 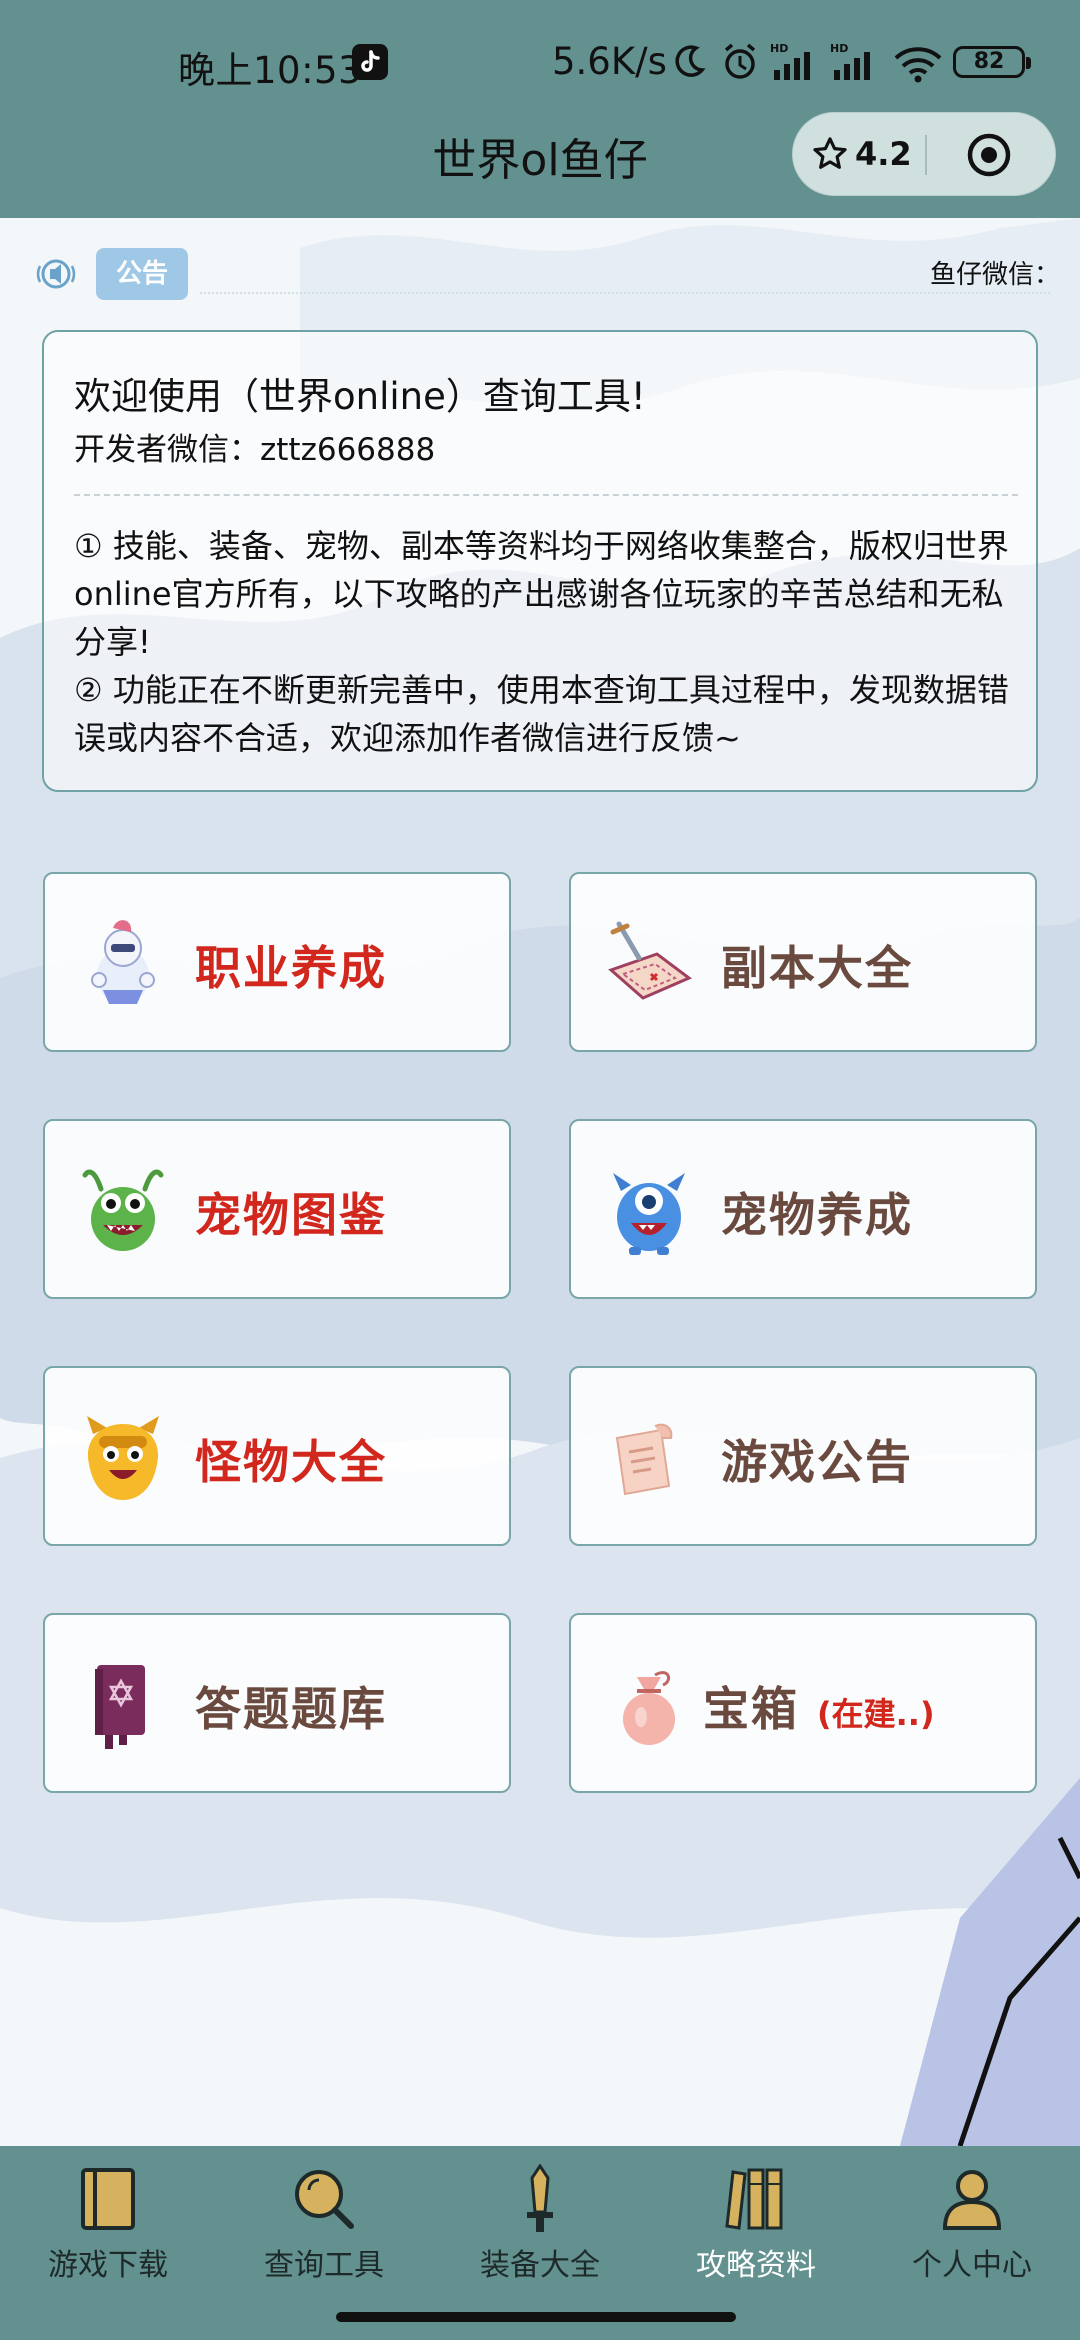 I want to click on nav-item-equipment: 装备大全, so click(x=540, y=2224).